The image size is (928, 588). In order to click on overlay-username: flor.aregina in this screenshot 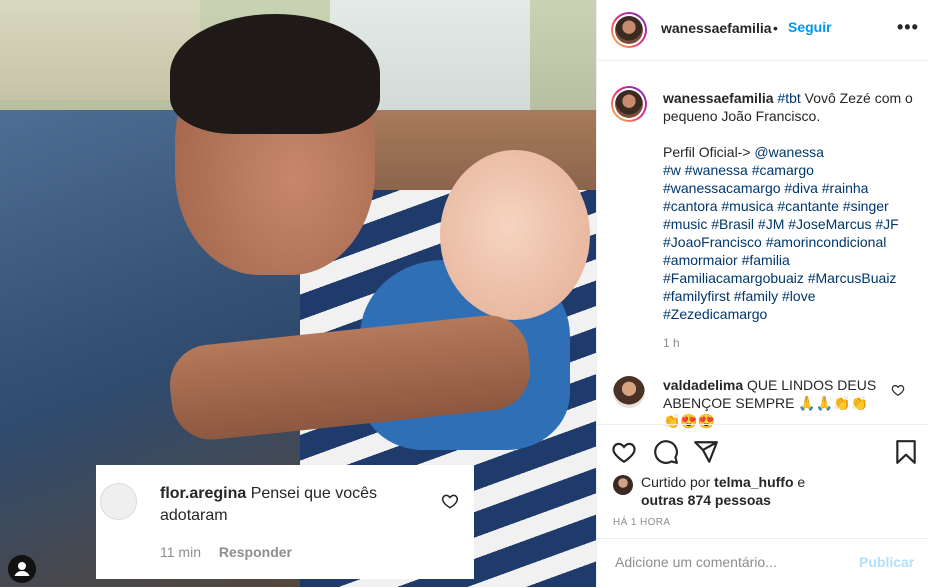, I will do `click(203, 493)`.